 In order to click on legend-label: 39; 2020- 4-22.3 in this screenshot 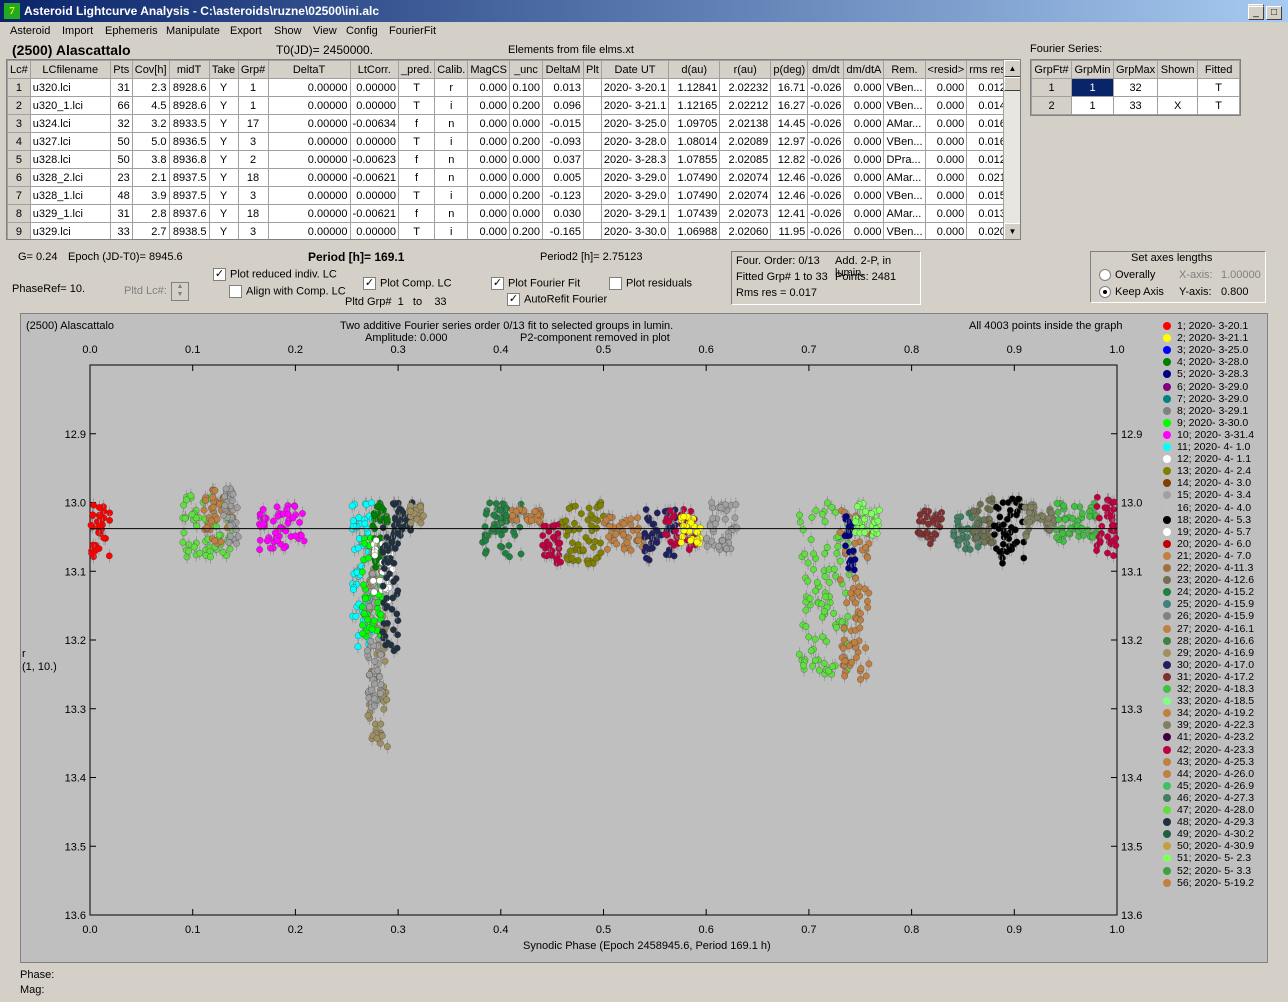, I will do `click(1216, 725)`.